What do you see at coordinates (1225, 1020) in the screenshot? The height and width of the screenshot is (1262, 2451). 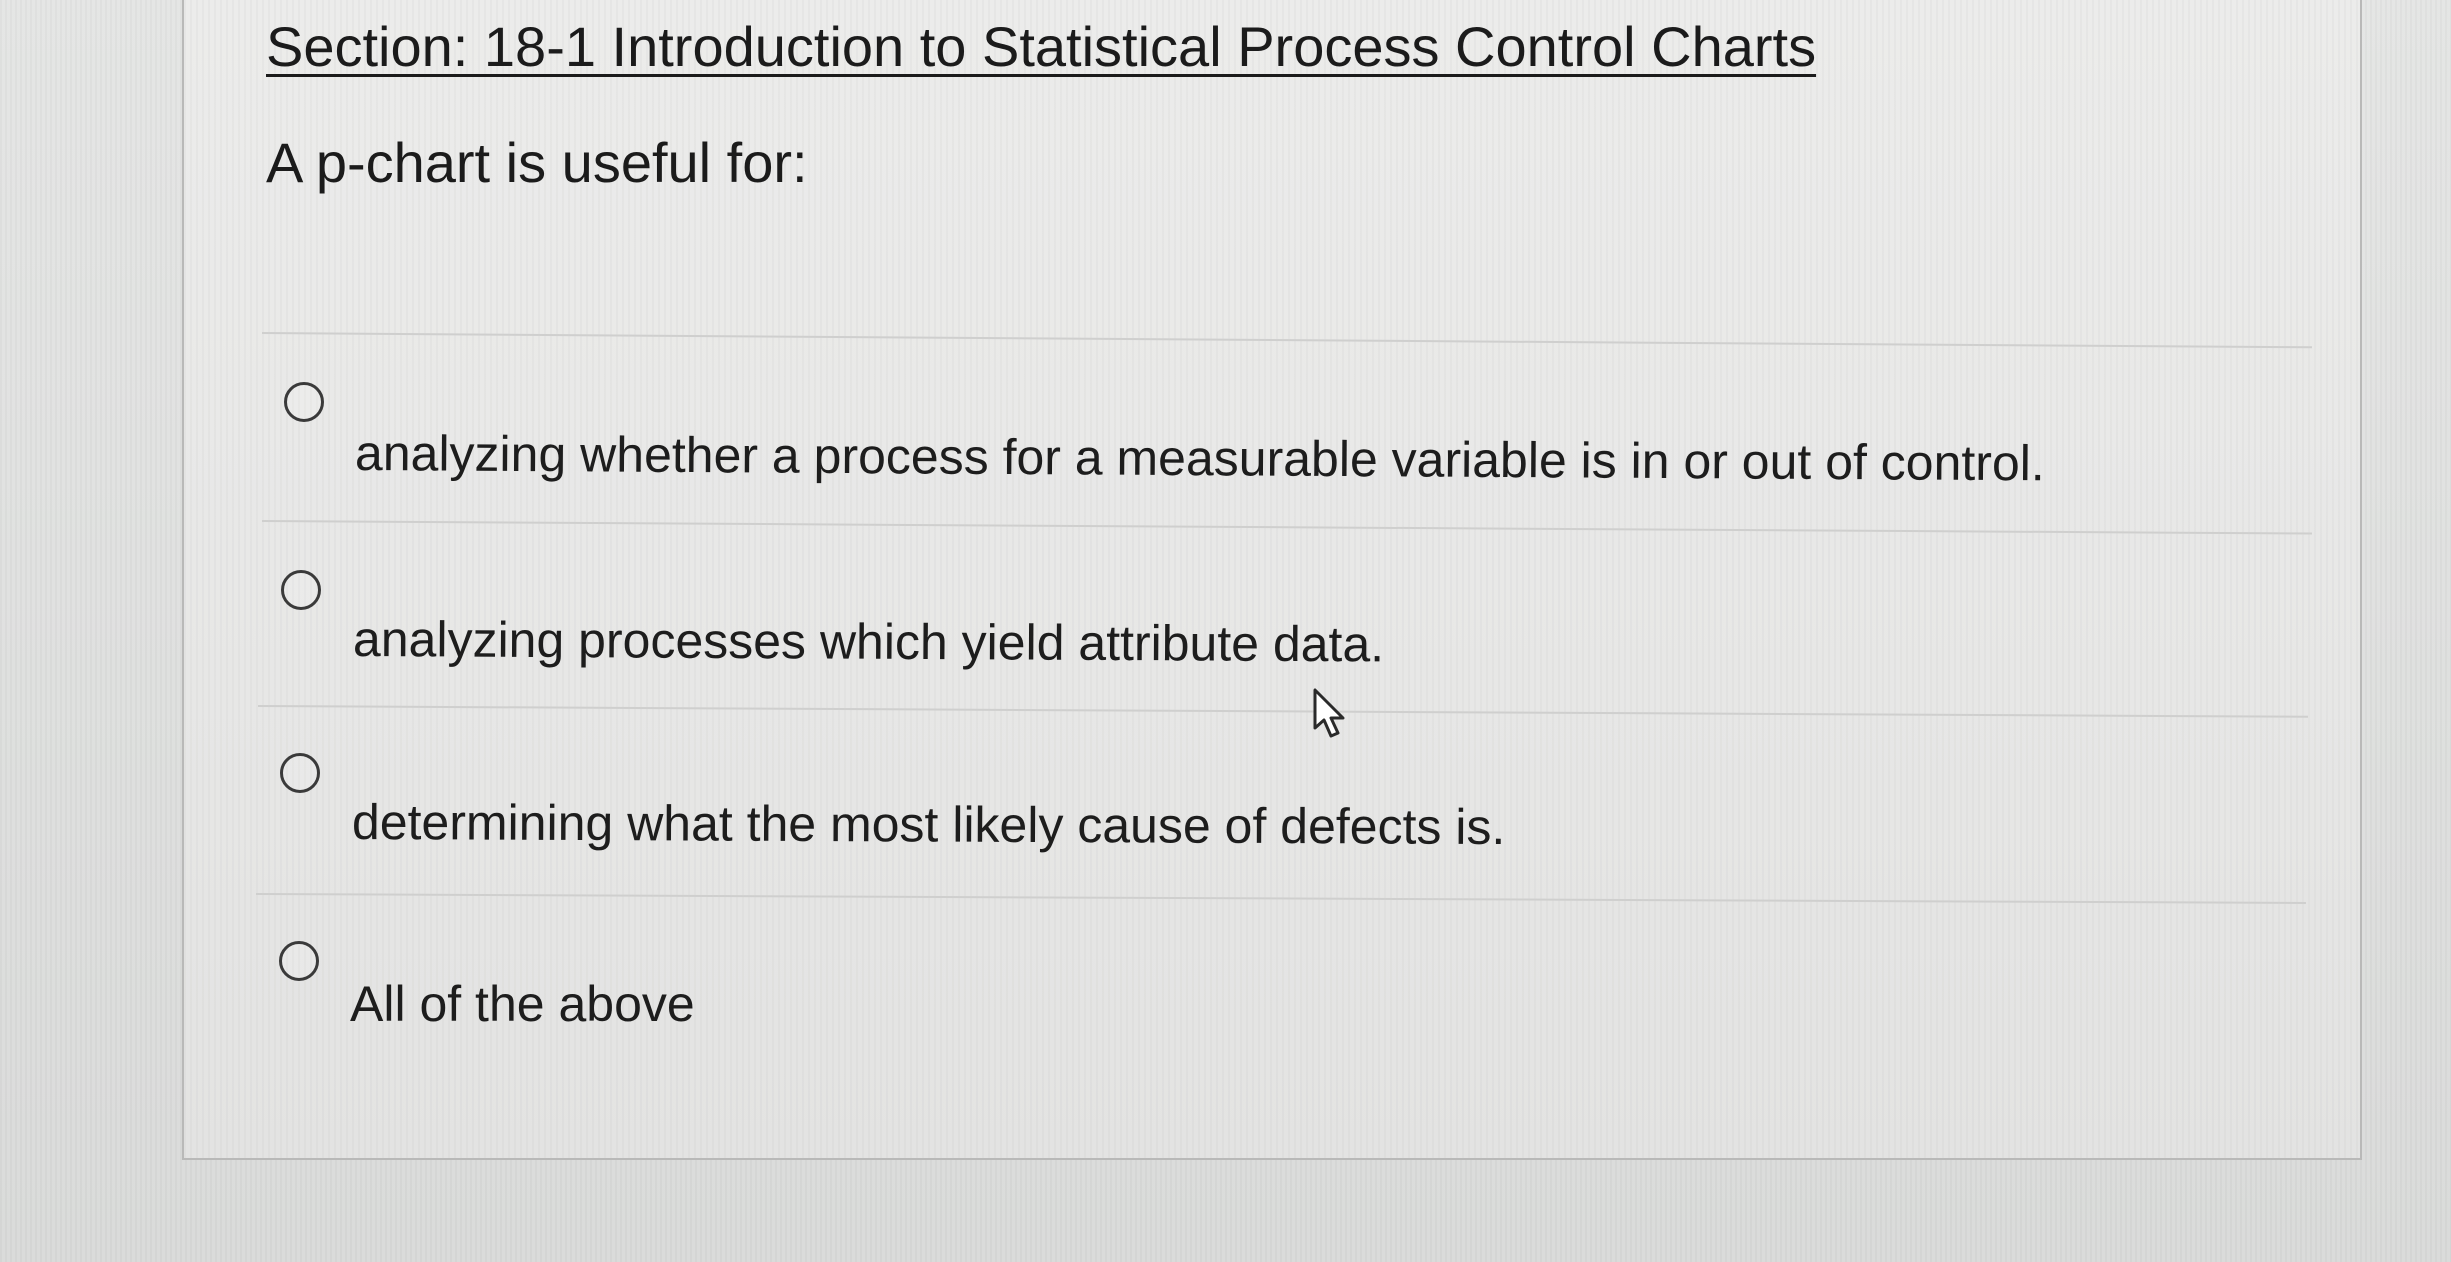 I see `answer-option-4: All of the above` at bounding box center [1225, 1020].